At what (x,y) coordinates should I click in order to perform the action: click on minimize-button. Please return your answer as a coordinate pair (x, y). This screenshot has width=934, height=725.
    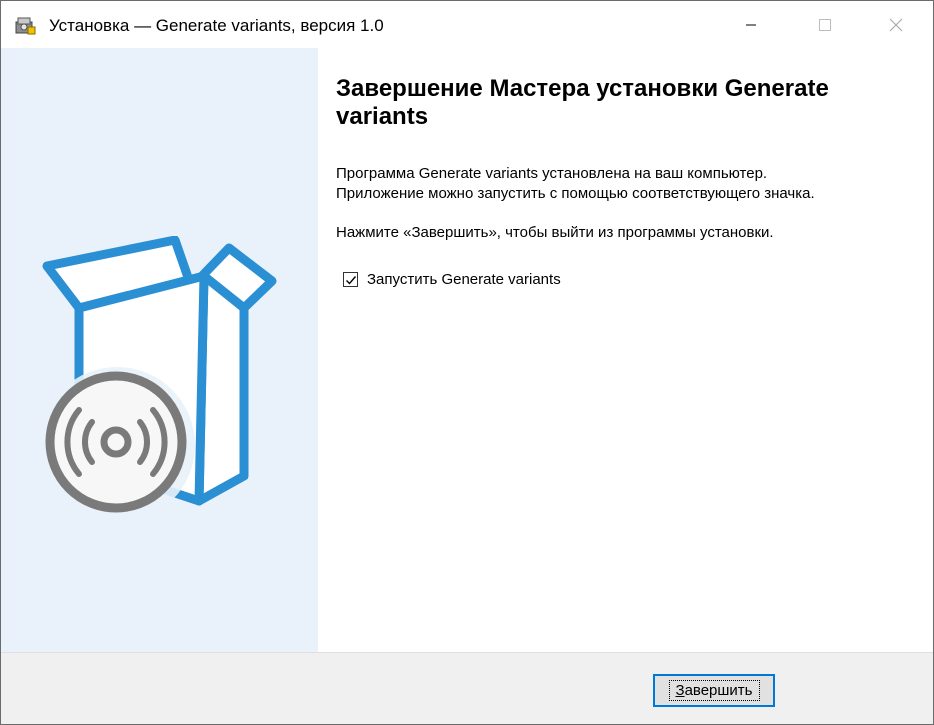
    Looking at the image, I should click on (751, 24).